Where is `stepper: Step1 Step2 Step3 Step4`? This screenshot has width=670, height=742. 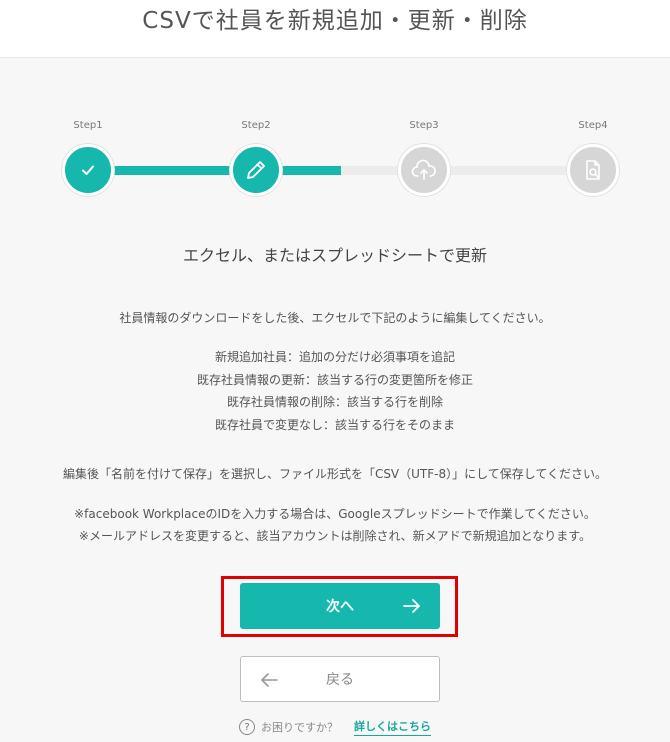
stepper: Step1 Step2 Step3 Step4 is located at coordinates (335, 158).